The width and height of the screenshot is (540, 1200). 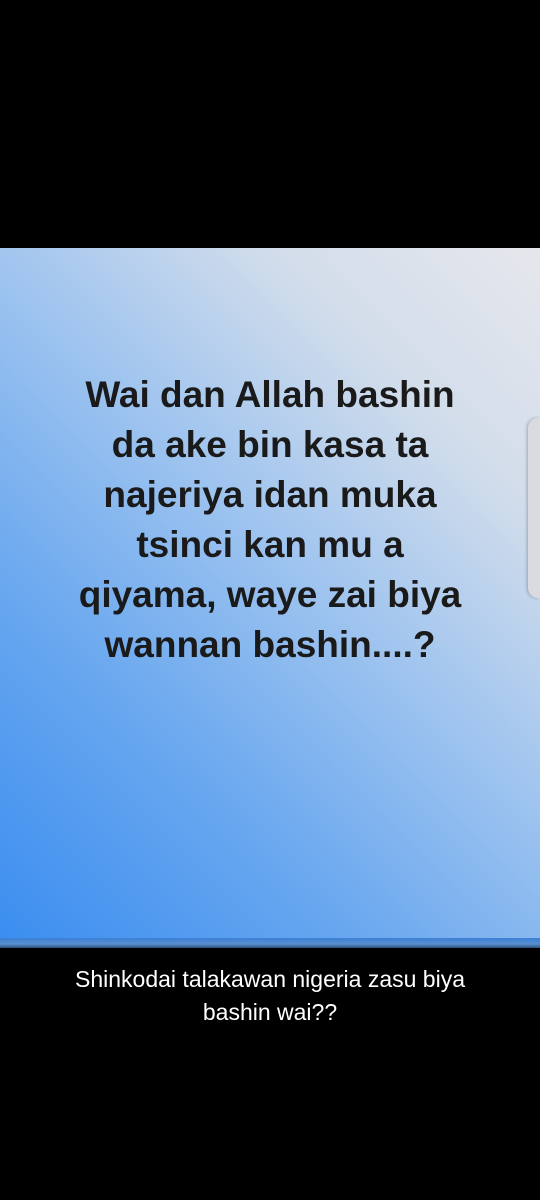 I want to click on edge-panel-handle, so click(x=534, y=508).